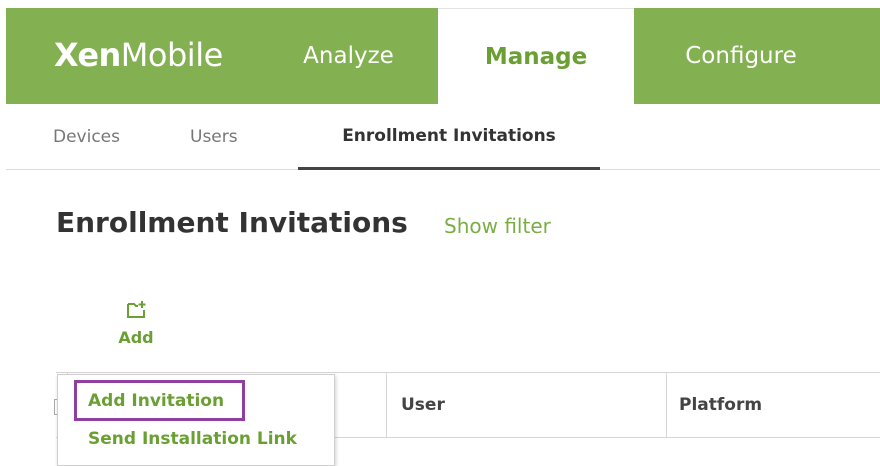 This screenshot has width=880, height=466. I want to click on tab-configure: Configure, so click(741, 56).